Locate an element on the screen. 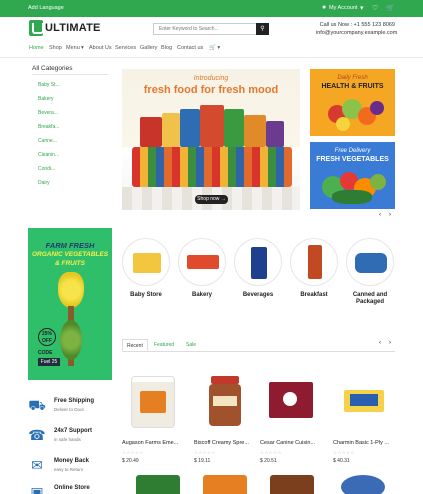 The height and width of the screenshot is (494, 423). discount-badge: 25% OFF is located at coordinates (47, 337).